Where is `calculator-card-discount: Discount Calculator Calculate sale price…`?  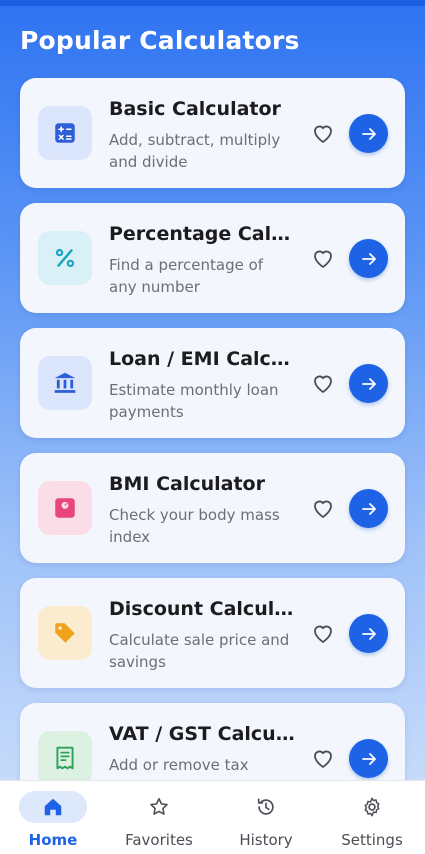 calculator-card-discount: Discount Calculator Calculate sale price… is located at coordinates (212, 633).